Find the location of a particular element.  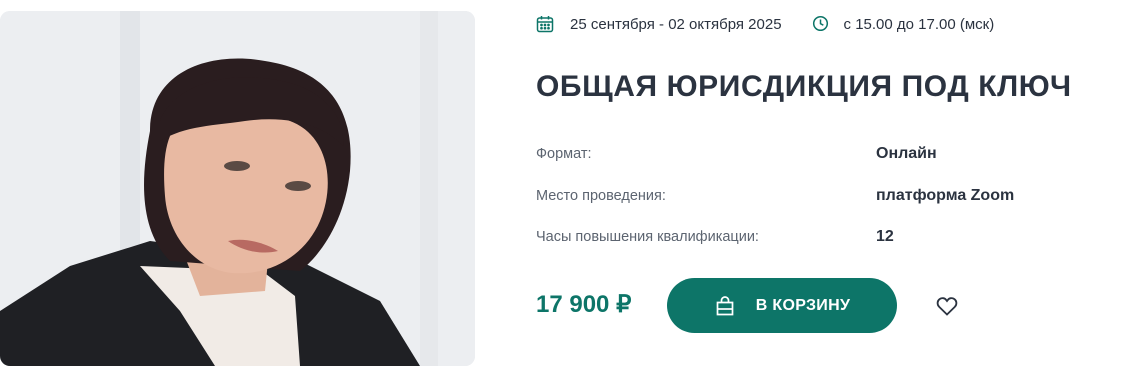

shopping-bag-icon is located at coordinates (725, 306).